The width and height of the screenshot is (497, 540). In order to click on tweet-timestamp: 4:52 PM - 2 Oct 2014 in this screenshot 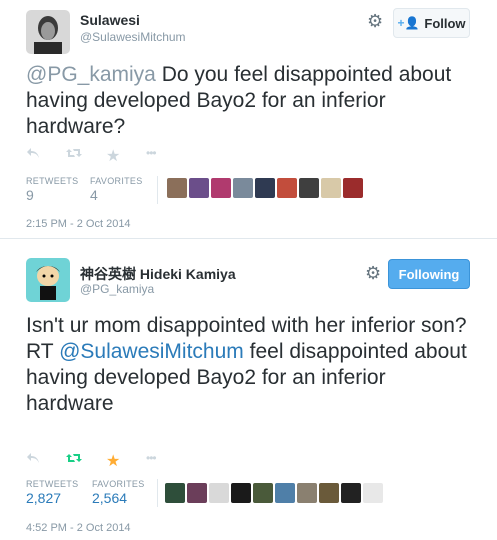, I will do `click(78, 528)`.